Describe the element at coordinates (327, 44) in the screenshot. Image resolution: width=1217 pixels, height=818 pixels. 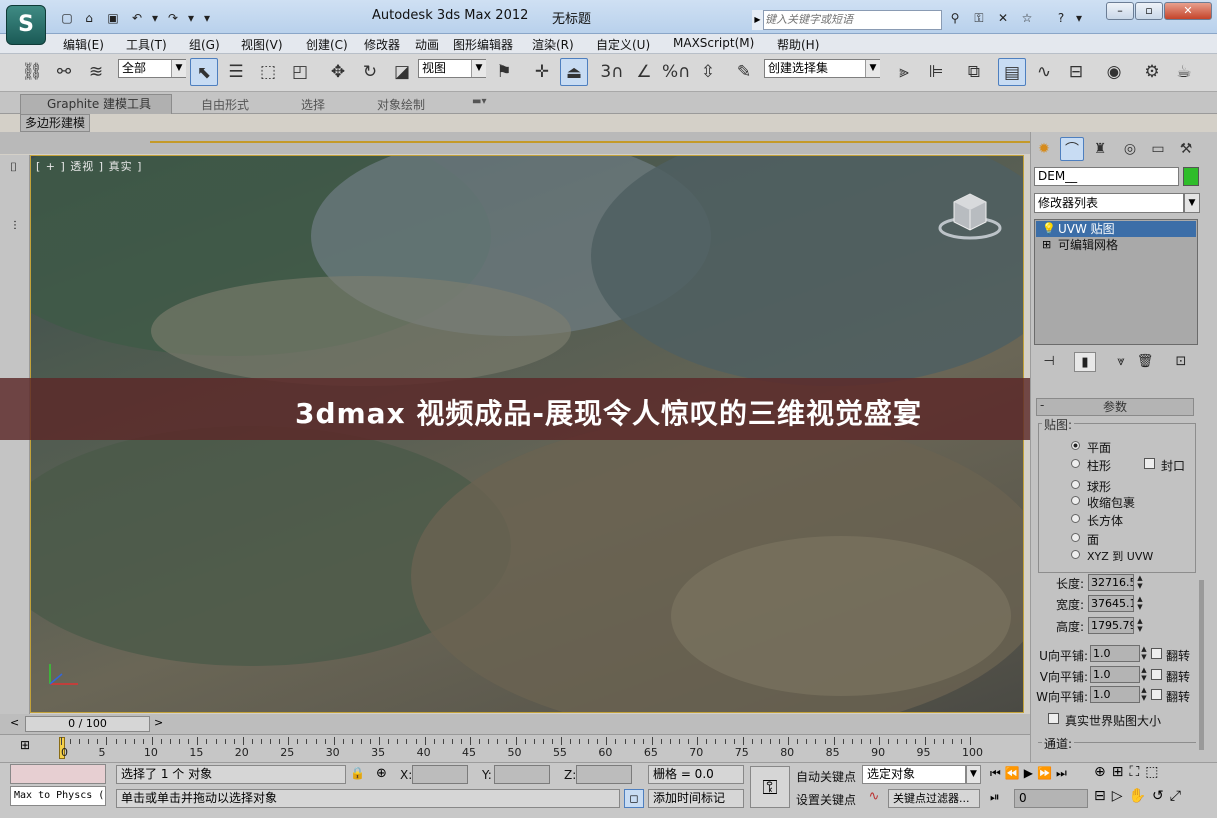
I see `menu-create: 创建(C)` at that location.